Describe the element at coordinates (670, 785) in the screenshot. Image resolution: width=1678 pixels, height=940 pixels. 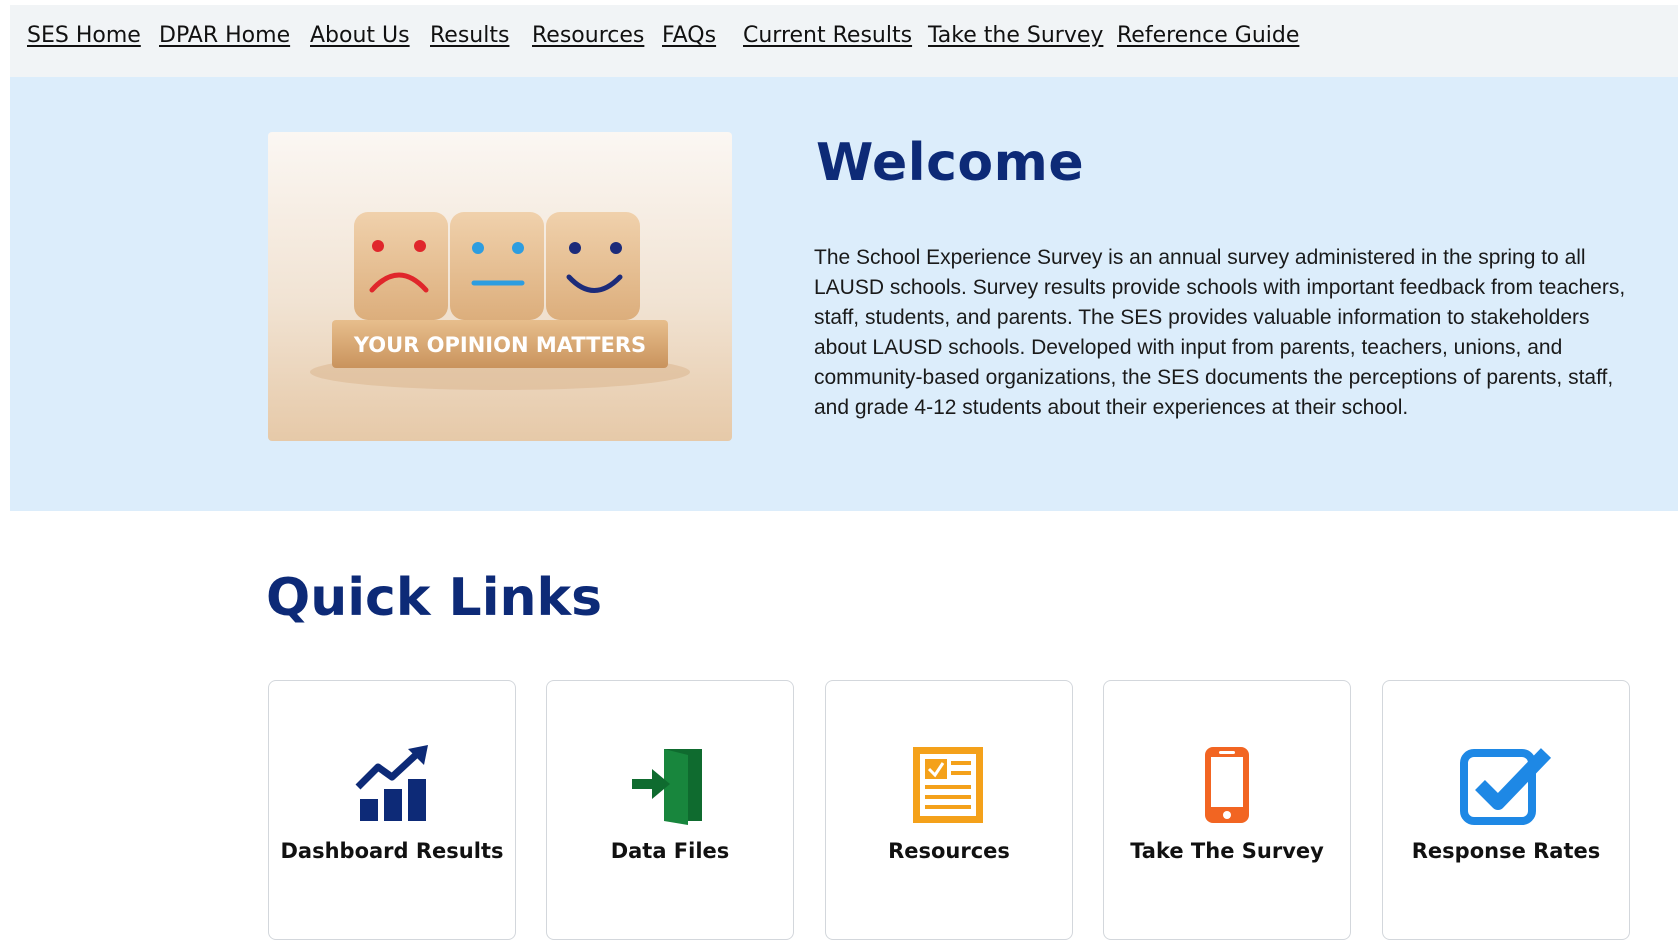
I see `door-enter-icon` at that location.